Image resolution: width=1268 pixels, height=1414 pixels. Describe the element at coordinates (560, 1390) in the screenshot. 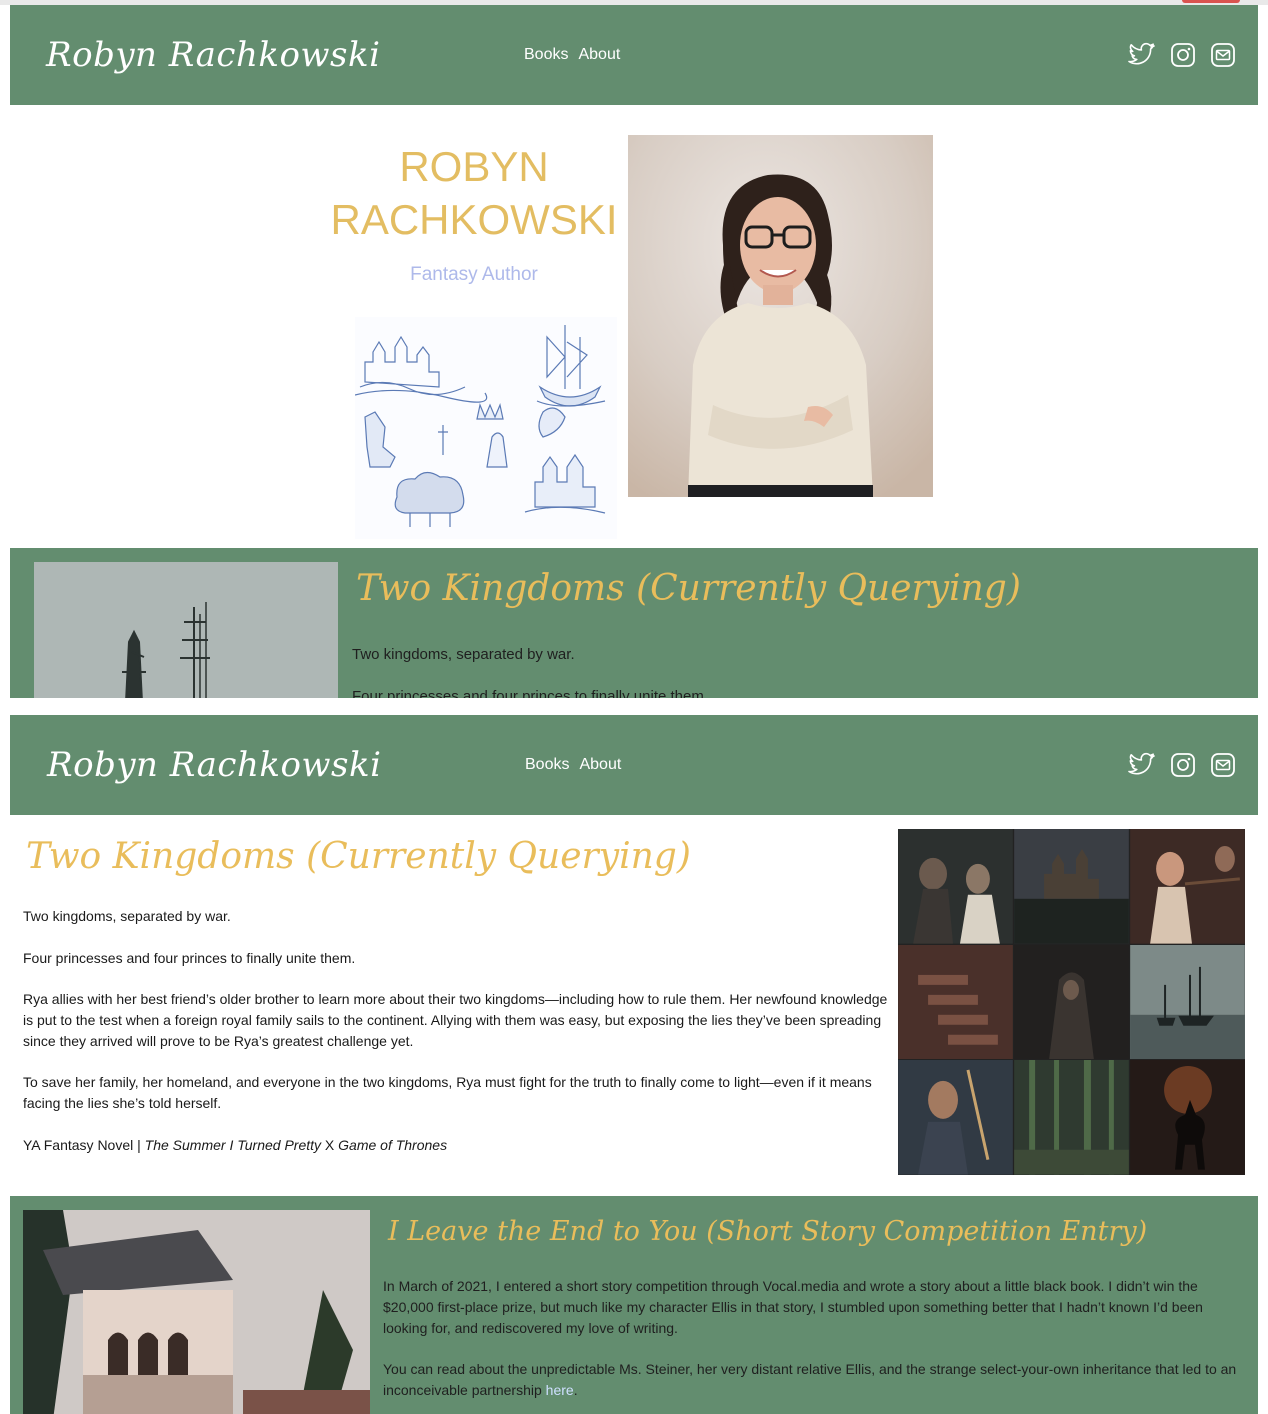

I see `story-link: here` at that location.